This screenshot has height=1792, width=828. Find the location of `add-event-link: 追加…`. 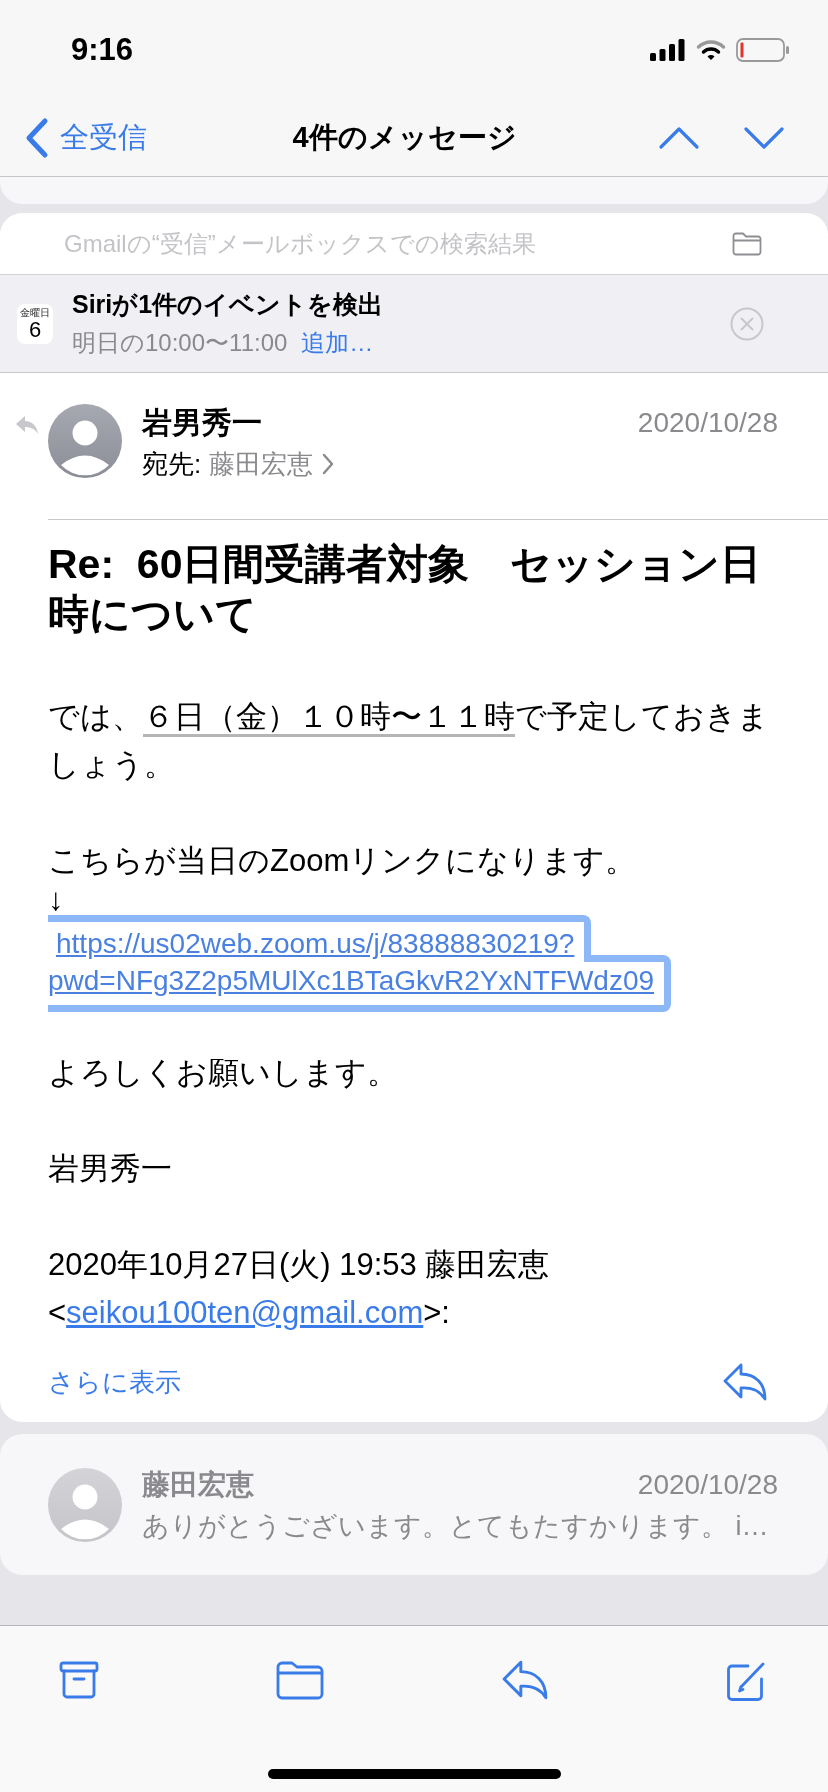

add-event-link: 追加… is located at coordinates (337, 343).